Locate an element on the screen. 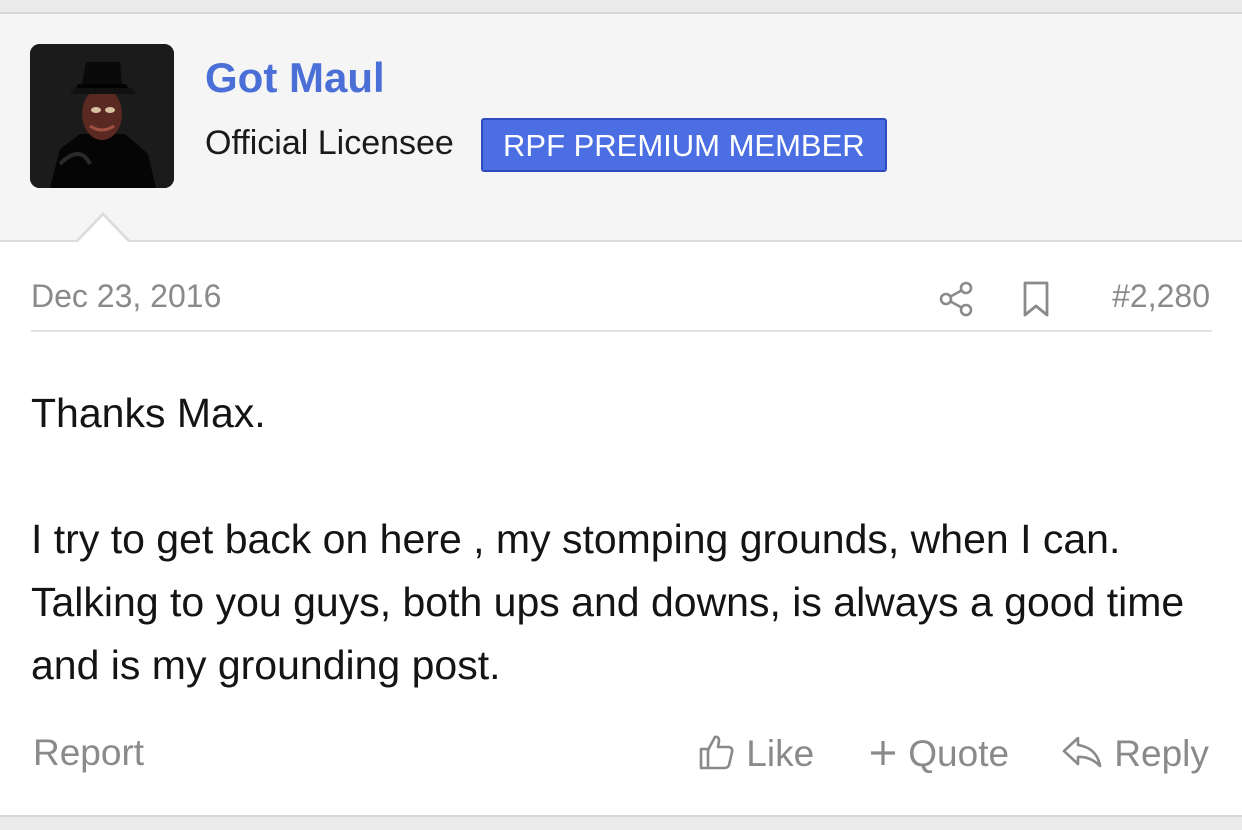 The height and width of the screenshot is (830, 1242). reply-button: Reply is located at coordinates (1134, 753).